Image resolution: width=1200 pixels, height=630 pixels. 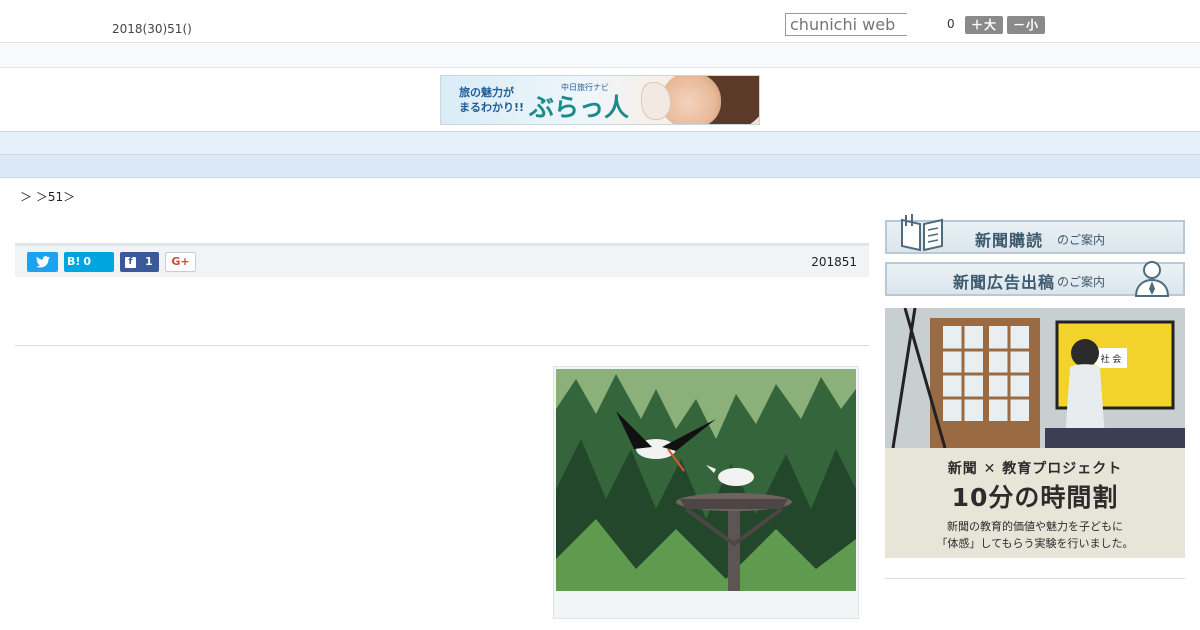 I want to click on classroom-photo: 社 会, so click(x=1035, y=378).